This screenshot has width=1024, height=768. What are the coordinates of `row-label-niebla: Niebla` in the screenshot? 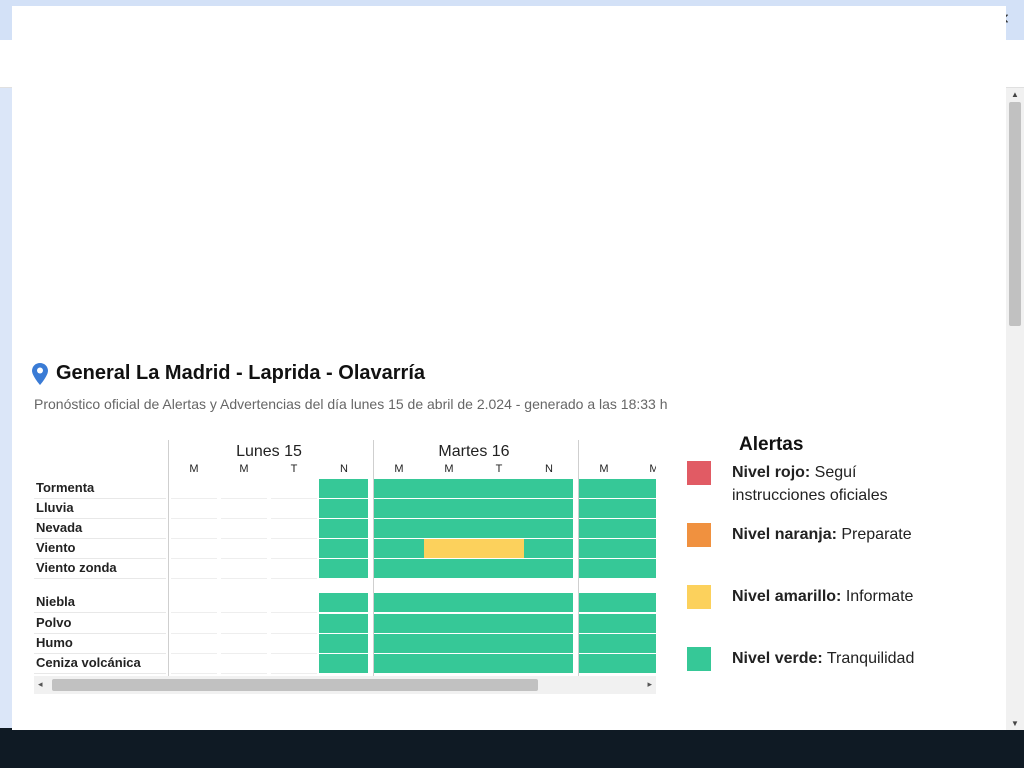 It's located at (56, 601).